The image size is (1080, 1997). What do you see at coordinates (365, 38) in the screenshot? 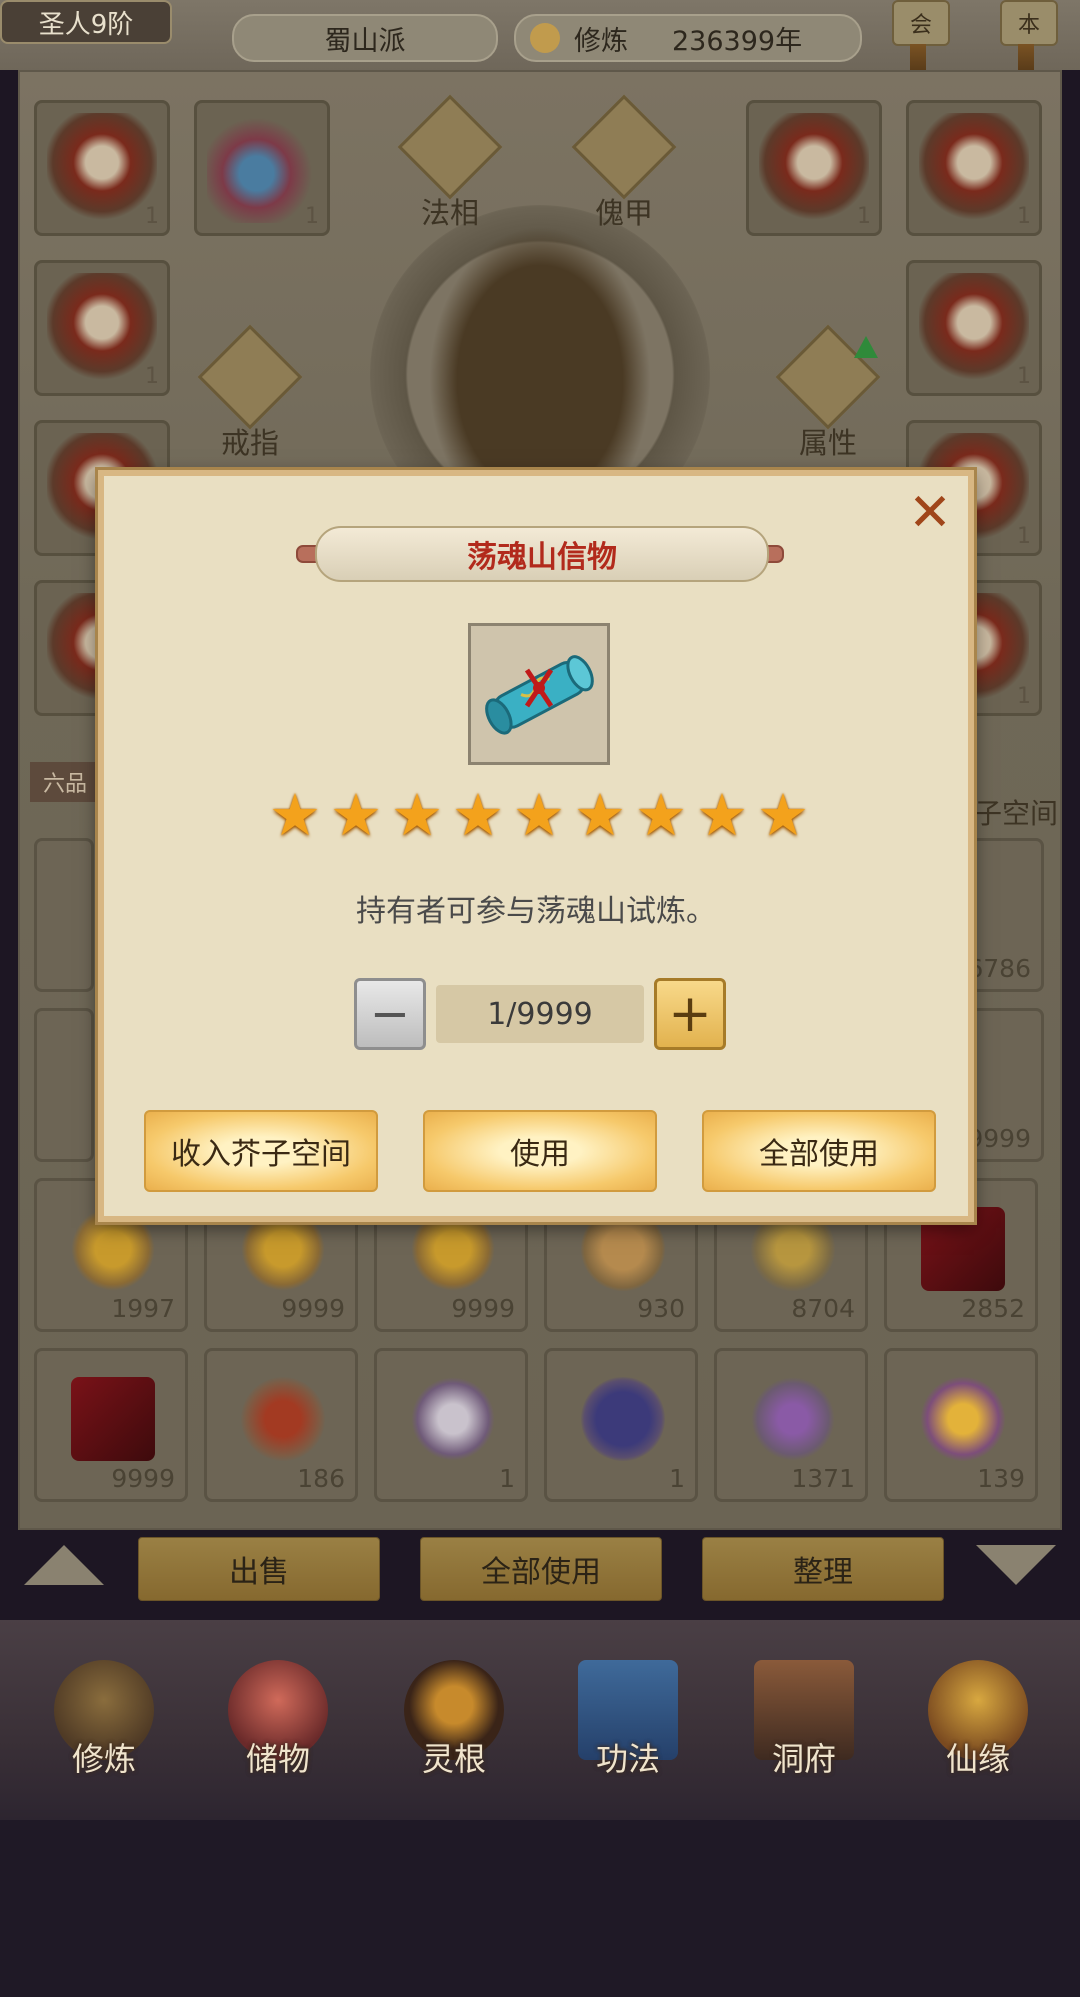
I see `sect-pill: 蜀山派` at bounding box center [365, 38].